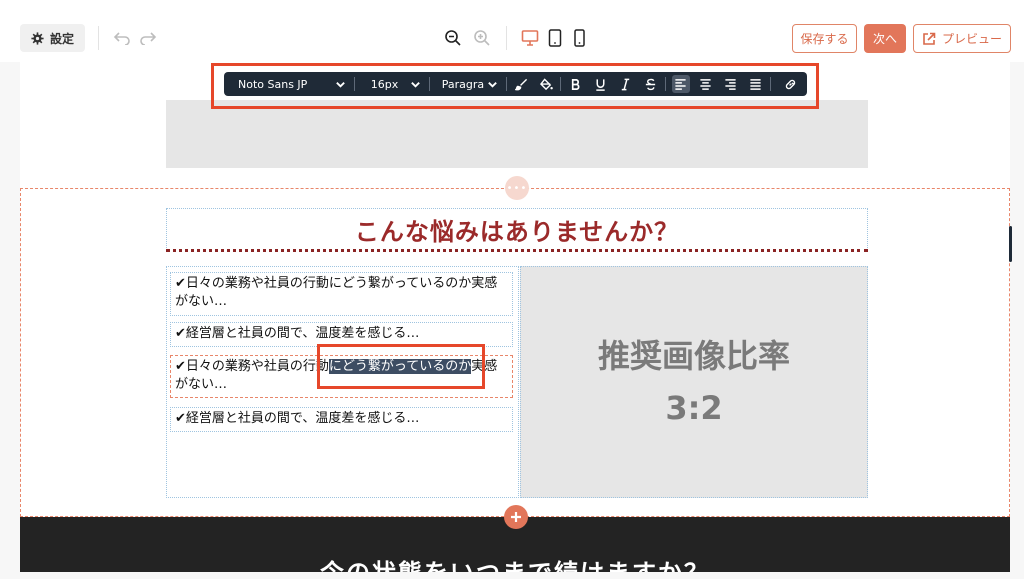 Image resolution: width=1024 pixels, height=579 pixels. I want to click on settings-button: 設定, so click(52, 38).